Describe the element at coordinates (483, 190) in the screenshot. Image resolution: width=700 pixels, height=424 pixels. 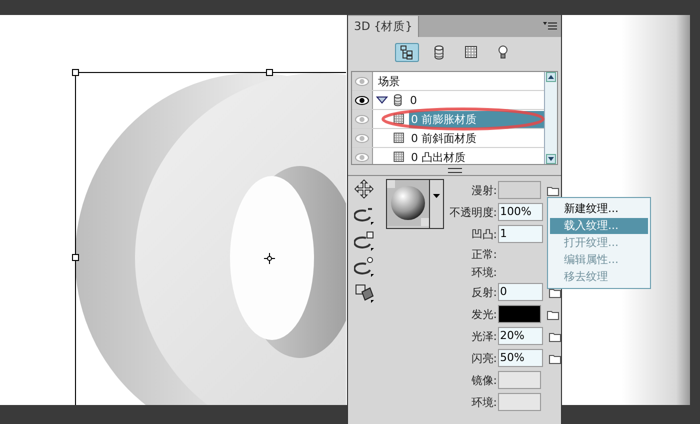
I see `property-label: 漫射:` at that location.